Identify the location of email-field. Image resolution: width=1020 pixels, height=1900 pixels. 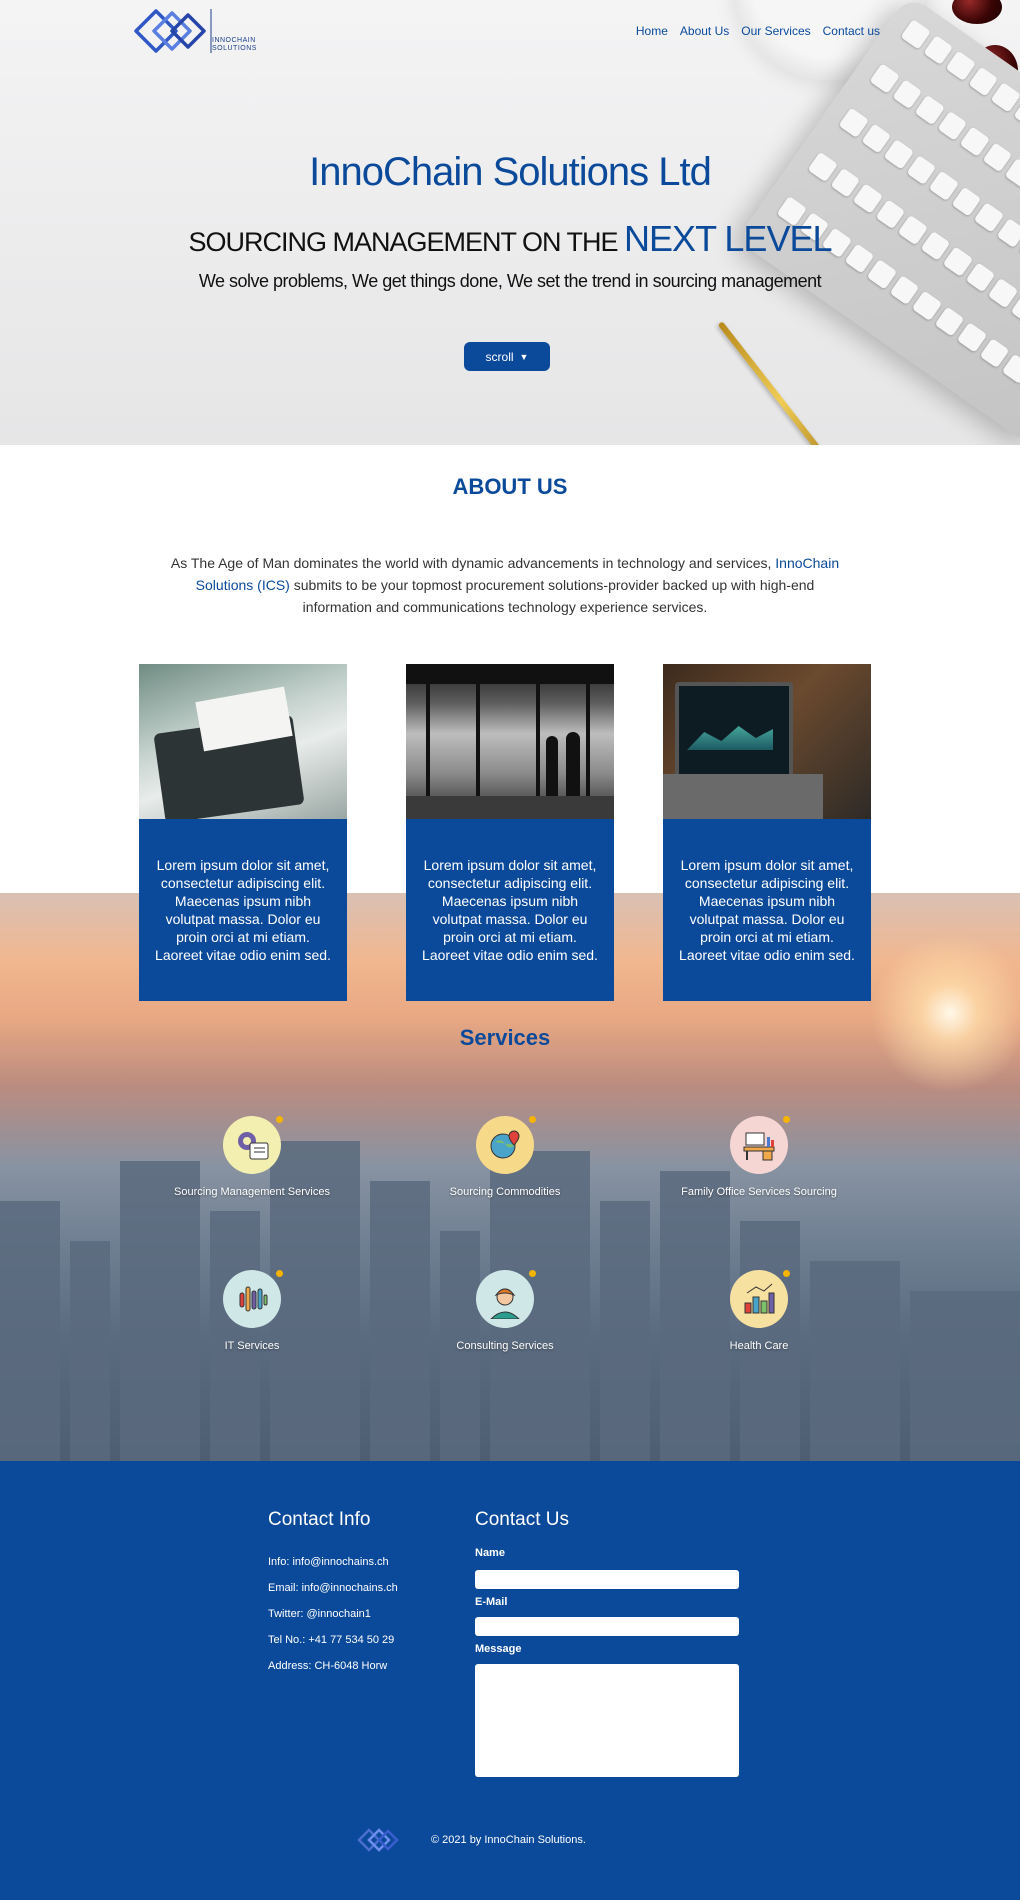
(607, 1626).